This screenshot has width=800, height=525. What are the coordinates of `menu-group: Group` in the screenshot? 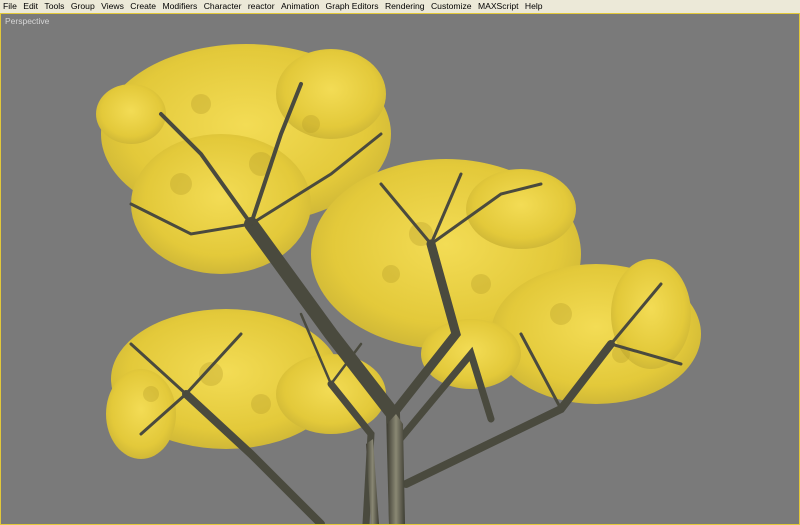 It's located at (83, 6).